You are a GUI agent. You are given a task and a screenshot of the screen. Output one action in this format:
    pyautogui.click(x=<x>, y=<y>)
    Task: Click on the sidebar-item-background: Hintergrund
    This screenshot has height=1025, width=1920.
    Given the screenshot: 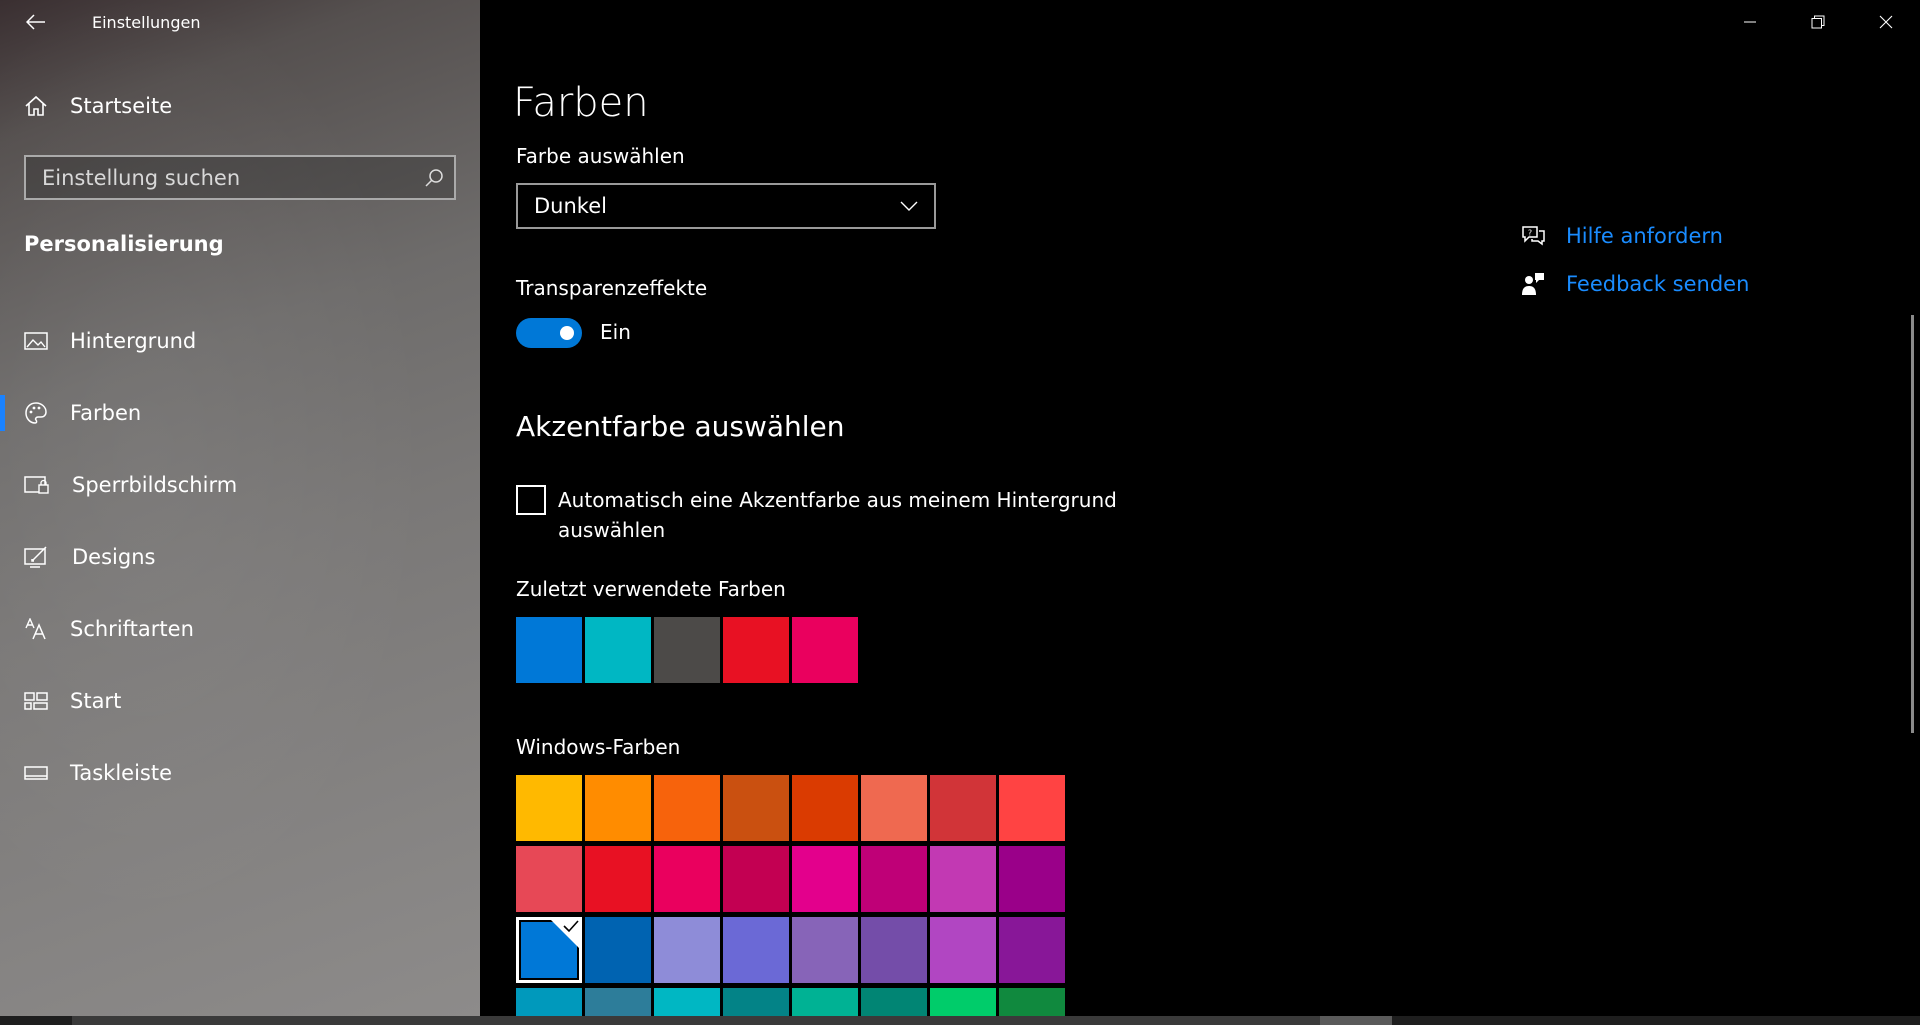 What is the action you would take?
    pyautogui.click(x=240, y=341)
    